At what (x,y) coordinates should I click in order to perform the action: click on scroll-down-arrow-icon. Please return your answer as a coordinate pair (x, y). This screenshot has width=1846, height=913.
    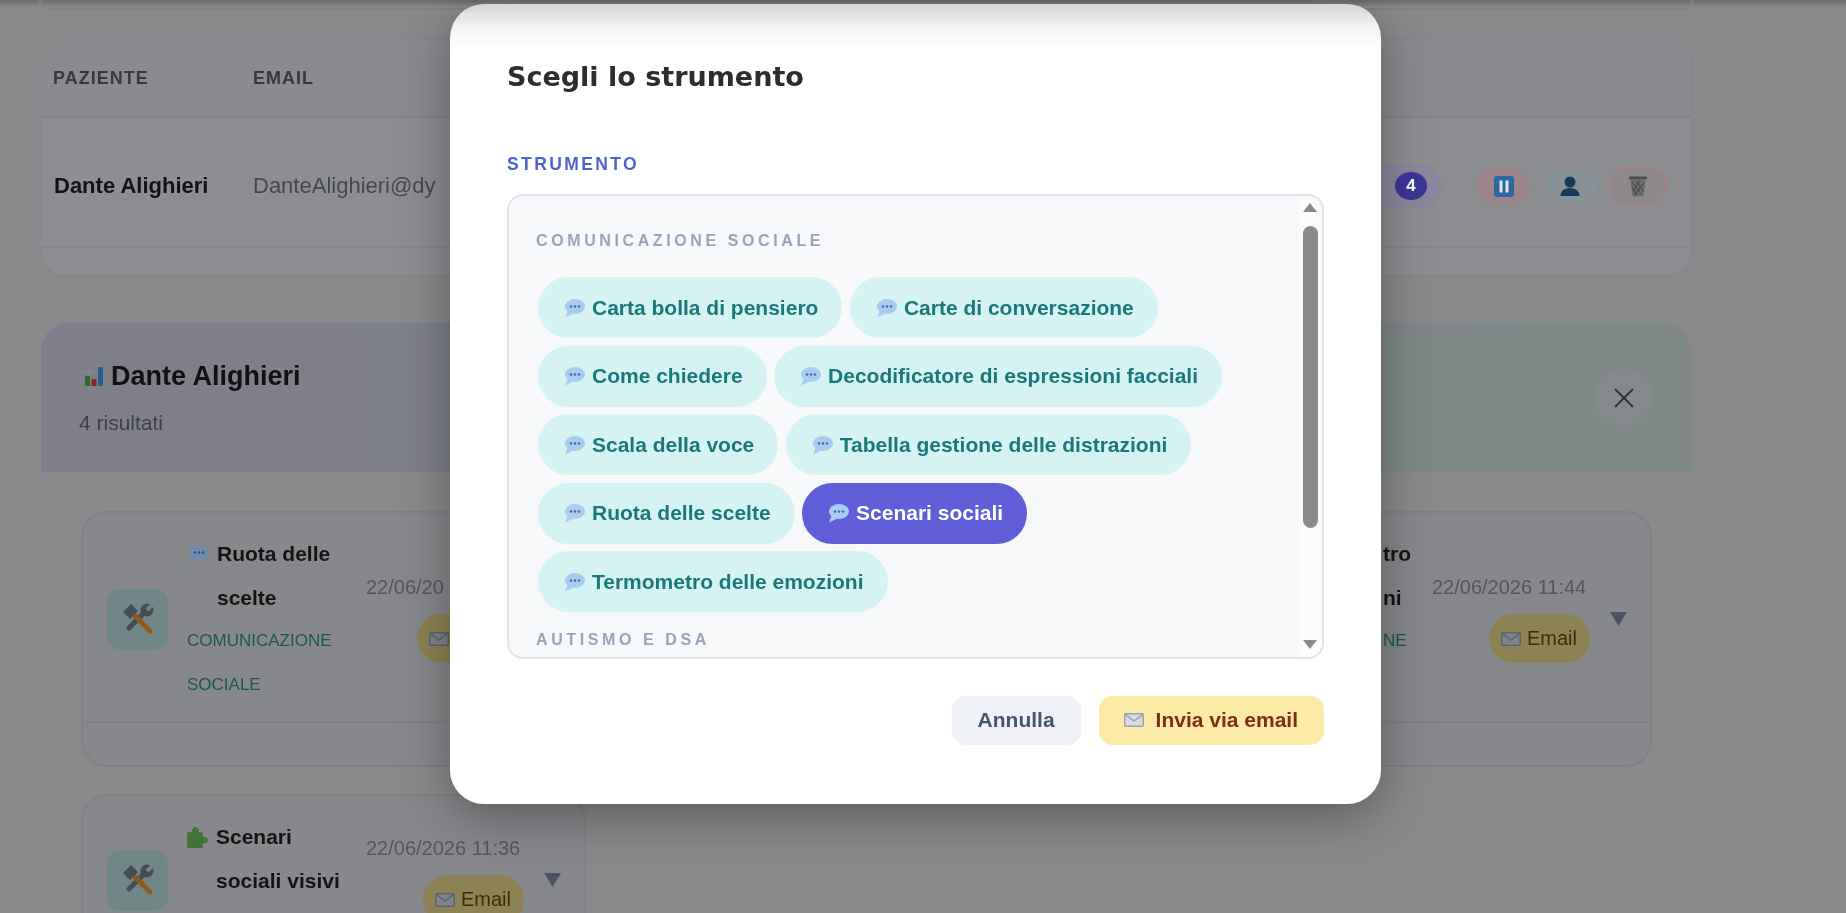
    Looking at the image, I should click on (1310, 644).